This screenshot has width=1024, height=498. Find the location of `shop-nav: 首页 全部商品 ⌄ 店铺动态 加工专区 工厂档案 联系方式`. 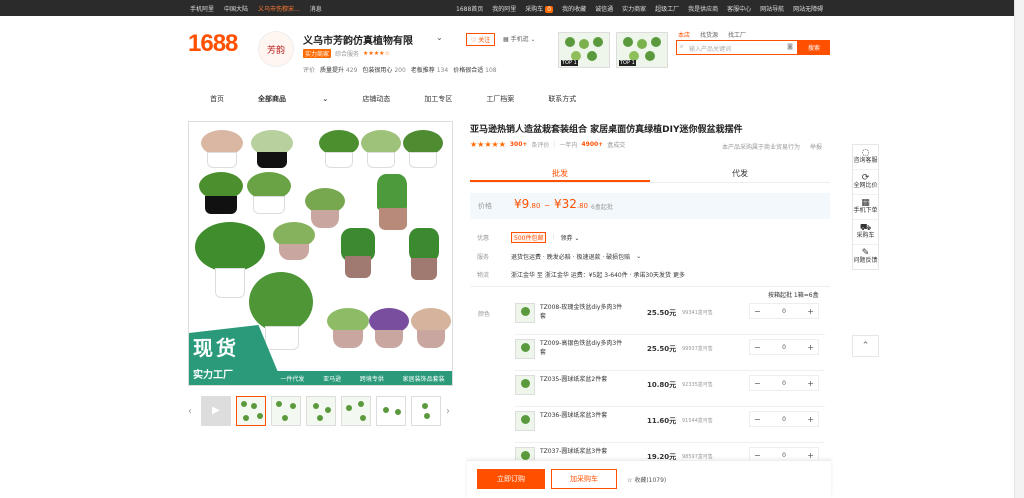

shop-nav: 首页 全部商品 ⌄ 店铺动态 加工专区 工厂档案 联系方式 is located at coordinates (410, 99).